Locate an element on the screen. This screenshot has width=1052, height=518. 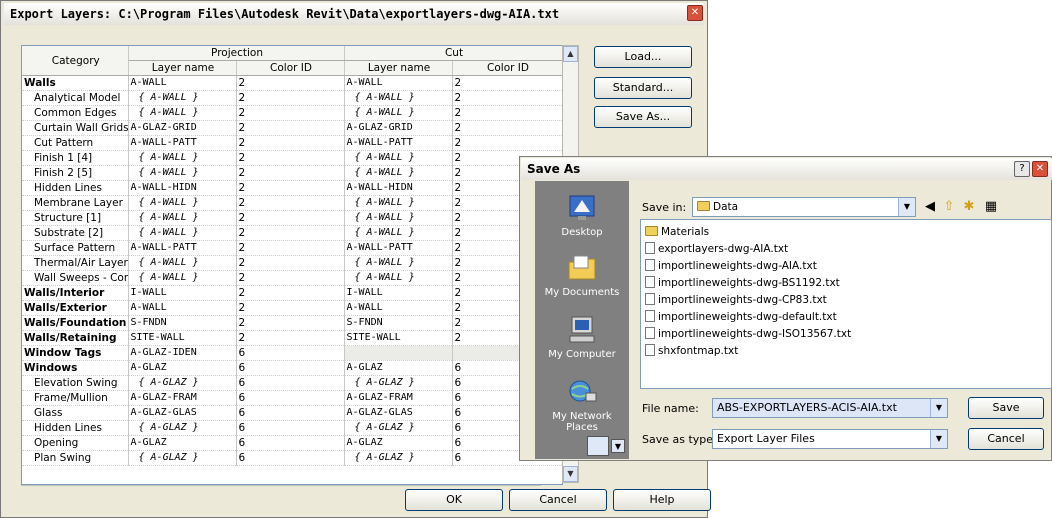
cut-layer-cell: A-WALL-PATT is located at coordinates (398, 248).